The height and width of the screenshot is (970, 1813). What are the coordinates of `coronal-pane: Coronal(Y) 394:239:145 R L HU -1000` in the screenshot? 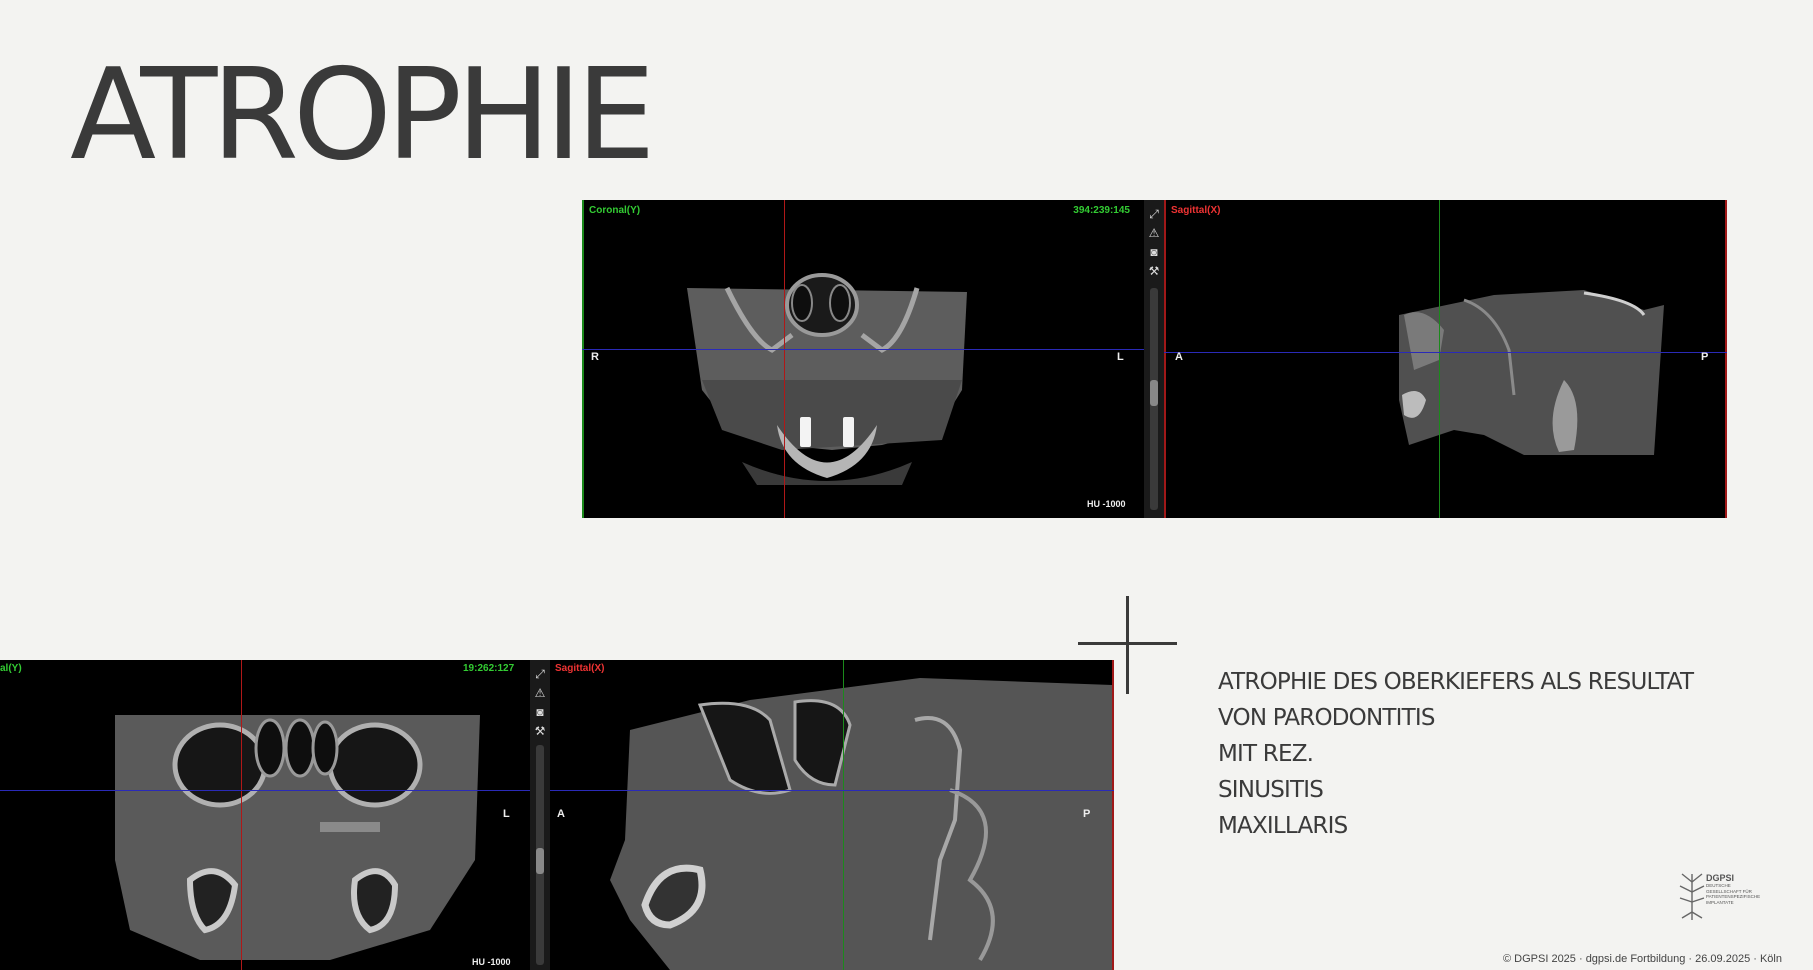 It's located at (863, 359).